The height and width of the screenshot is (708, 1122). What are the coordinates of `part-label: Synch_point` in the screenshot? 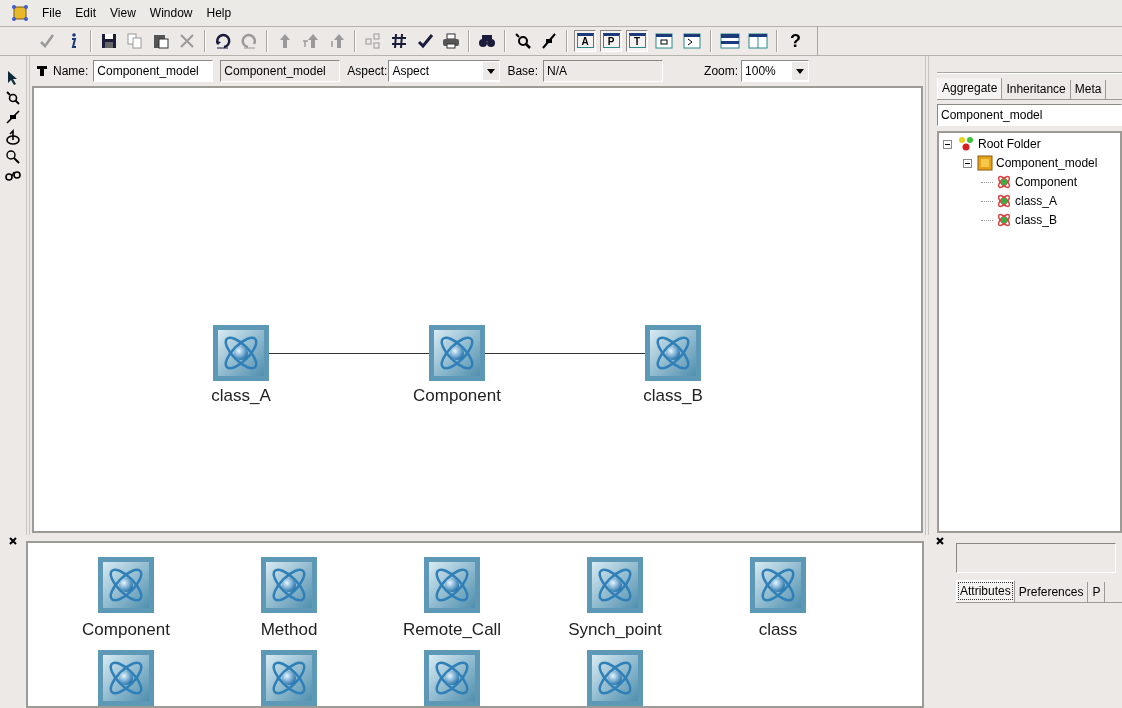 It's located at (615, 629).